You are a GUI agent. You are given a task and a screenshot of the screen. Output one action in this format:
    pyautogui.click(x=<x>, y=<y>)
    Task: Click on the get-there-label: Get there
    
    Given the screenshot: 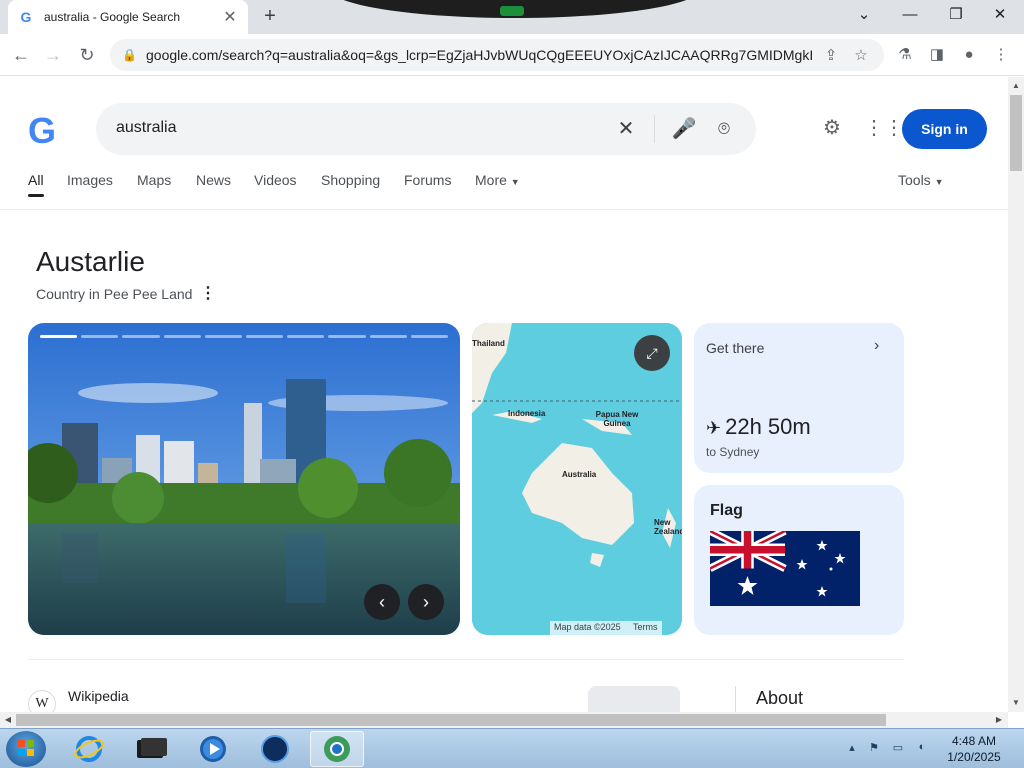 What is the action you would take?
    pyautogui.click(x=735, y=348)
    